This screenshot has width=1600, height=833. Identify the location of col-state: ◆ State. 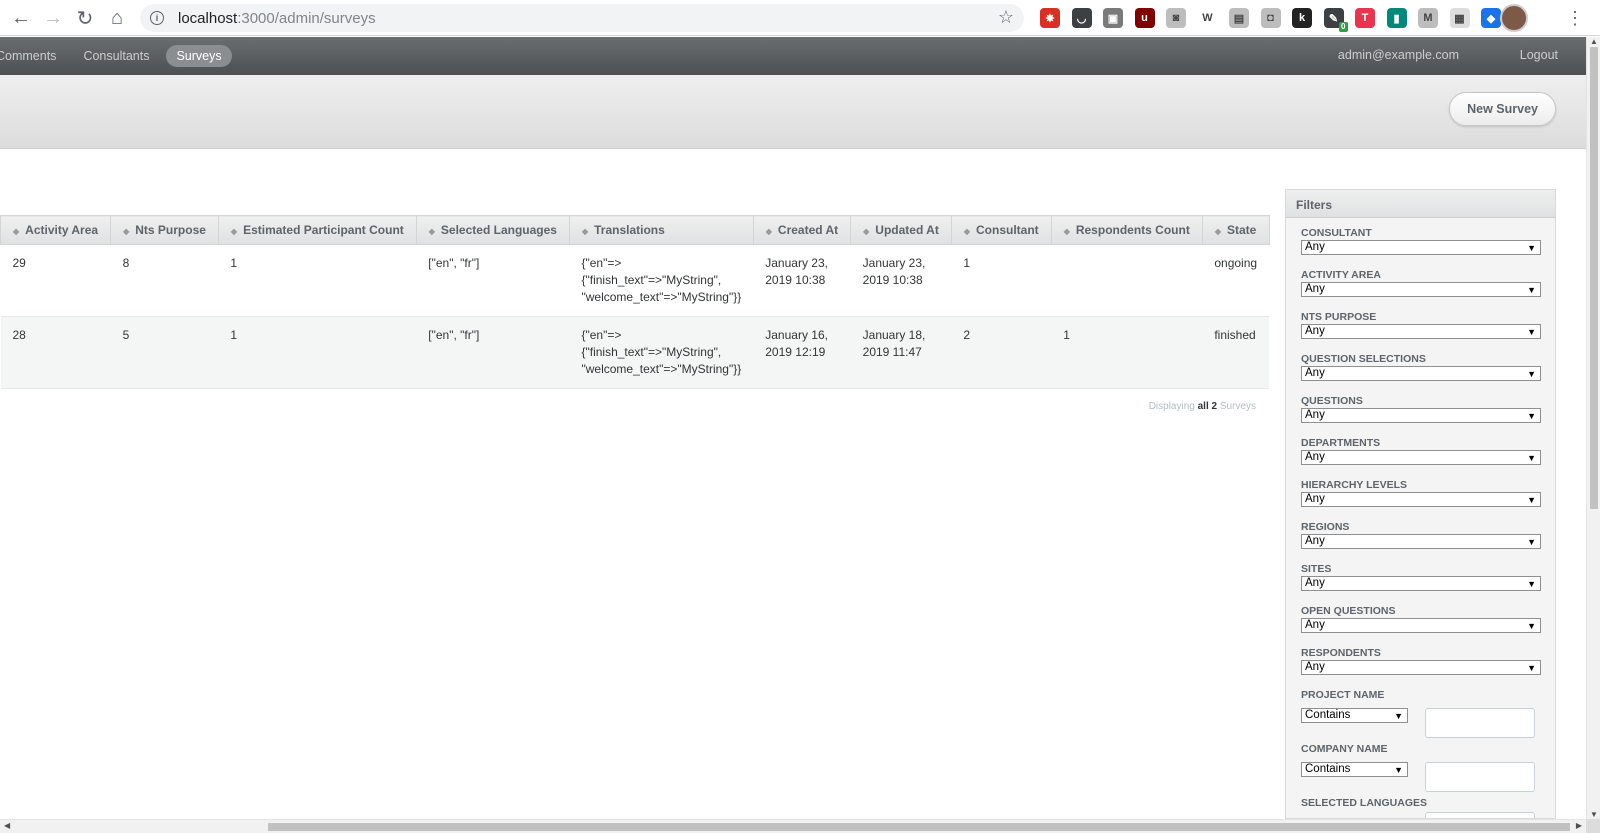
(1235, 230).